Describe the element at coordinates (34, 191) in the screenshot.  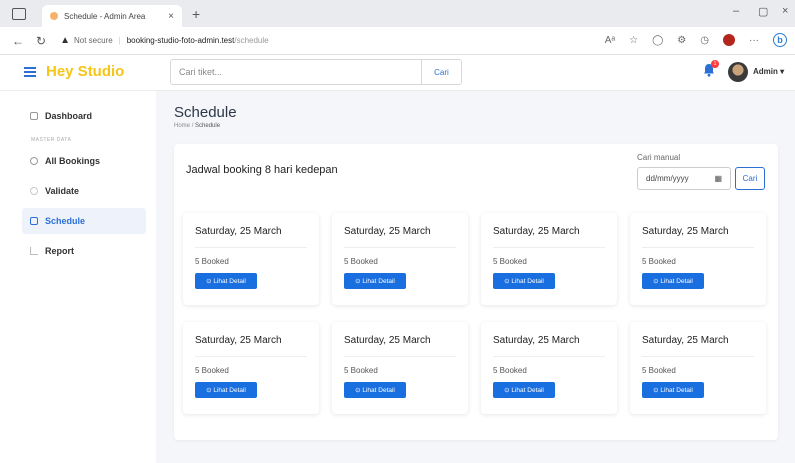
I see `check-icon` at that location.